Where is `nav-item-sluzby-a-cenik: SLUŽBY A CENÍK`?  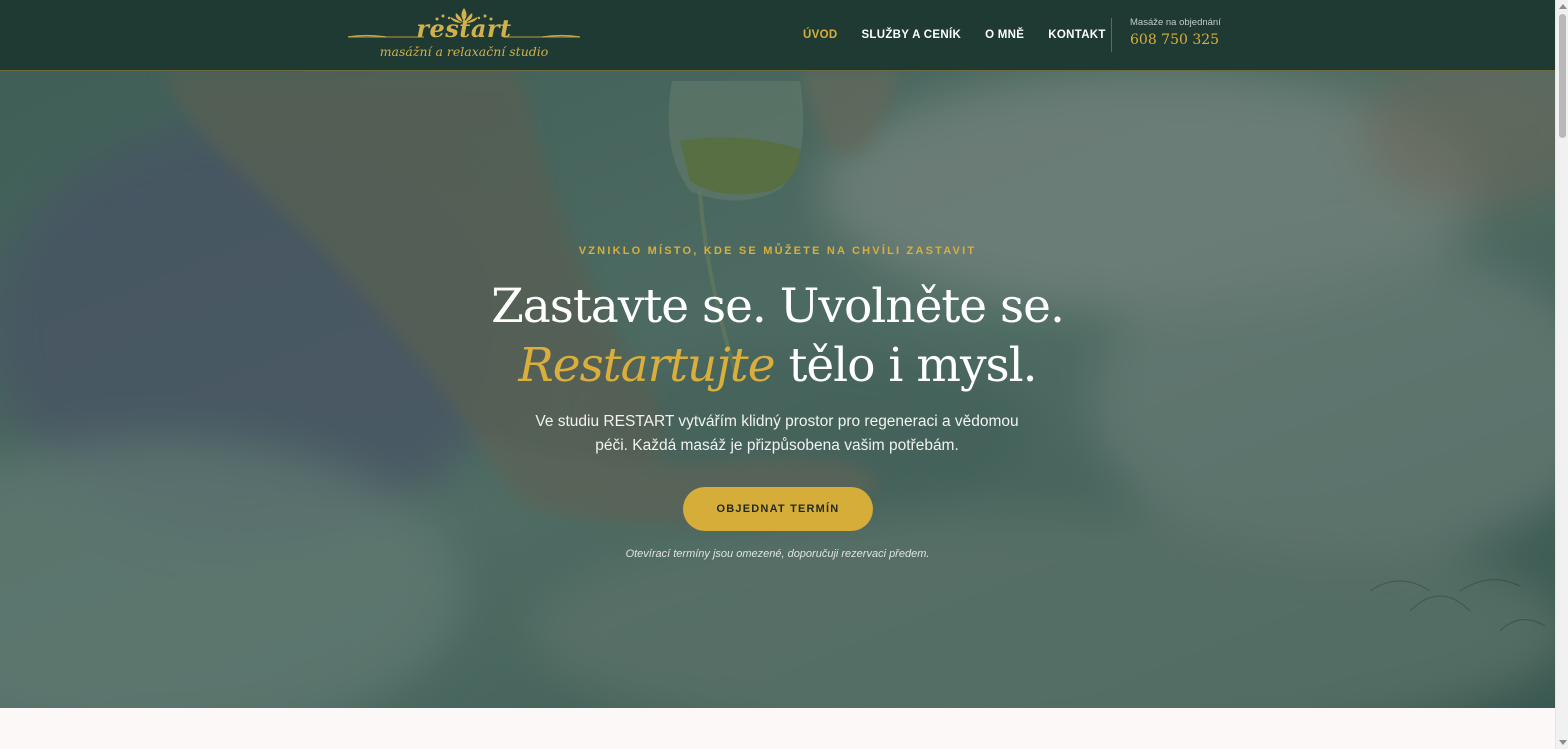
nav-item-sluzby-a-cenik: SLUŽBY A CENÍK is located at coordinates (911, 35).